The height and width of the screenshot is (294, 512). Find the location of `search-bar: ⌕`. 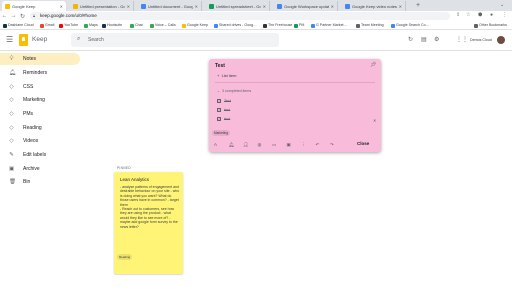

search-bar: ⌕ is located at coordinates (175, 40).